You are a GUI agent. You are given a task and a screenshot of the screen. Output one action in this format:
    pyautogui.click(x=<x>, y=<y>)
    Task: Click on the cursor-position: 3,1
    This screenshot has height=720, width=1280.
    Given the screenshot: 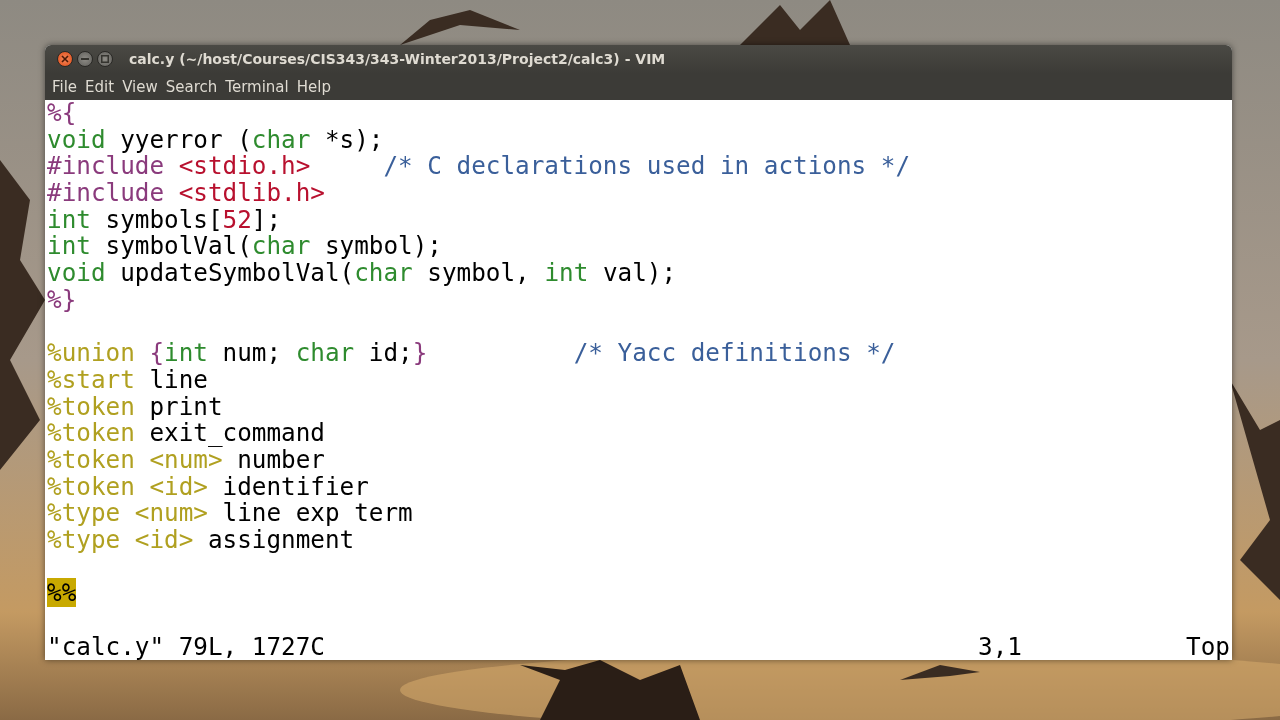 What is the action you would take?
    pyautogui.click(x=1000, y=645)
    